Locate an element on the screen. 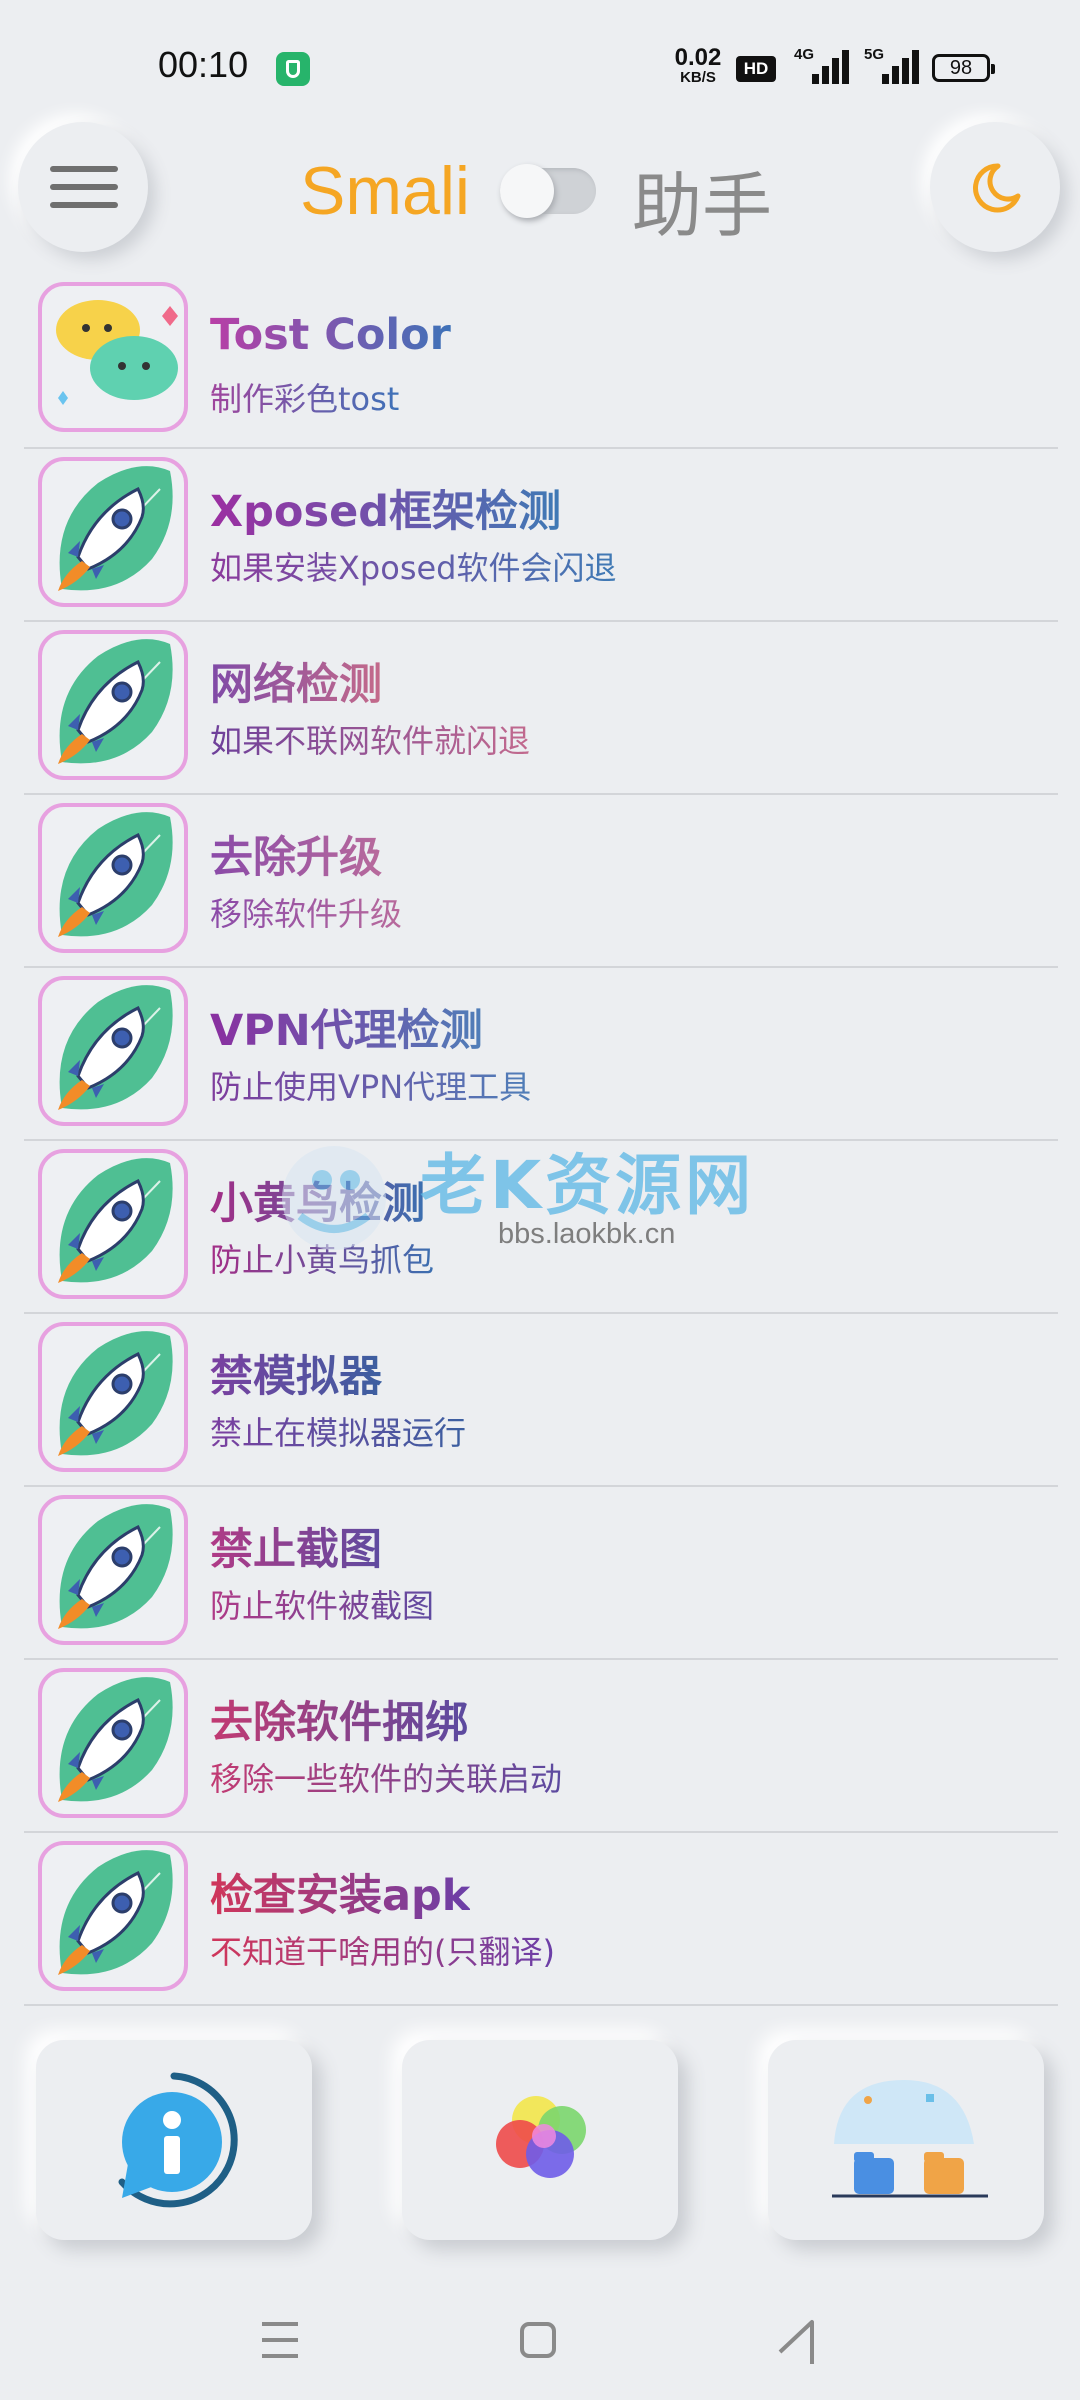  color-card is located at coordinates (540, 2140).